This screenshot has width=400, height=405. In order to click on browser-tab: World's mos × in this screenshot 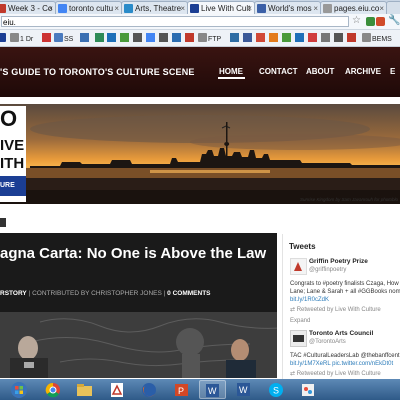, I will do `click(287, 7)`.